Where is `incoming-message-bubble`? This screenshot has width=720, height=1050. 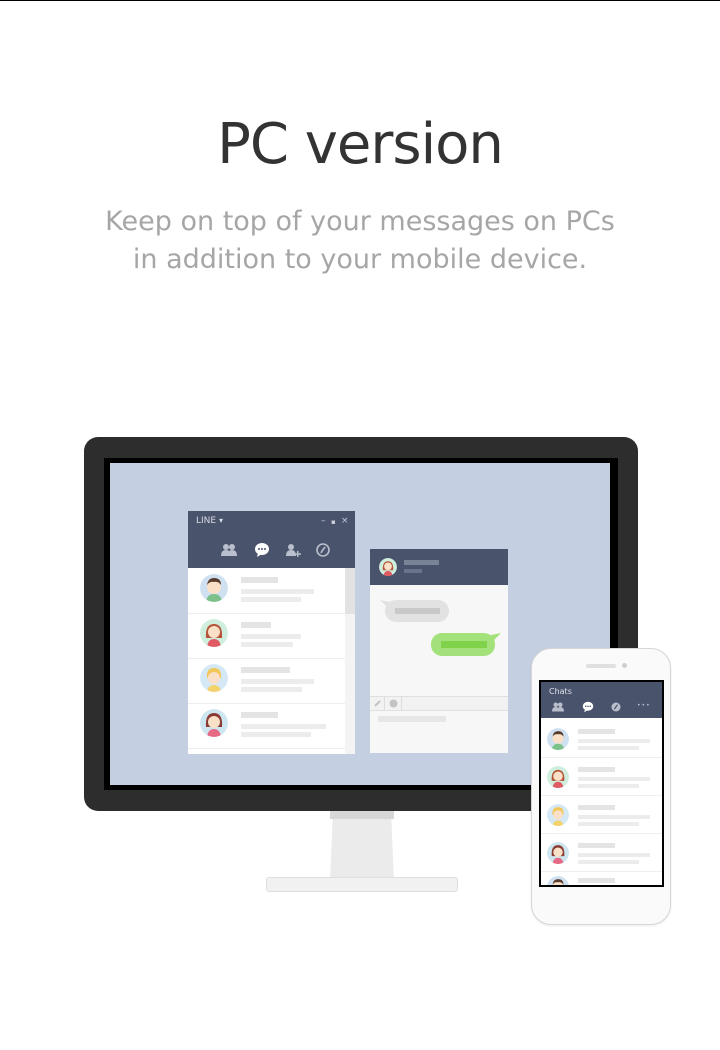
incoming-message-bubble is located at coordinates (417, 611).